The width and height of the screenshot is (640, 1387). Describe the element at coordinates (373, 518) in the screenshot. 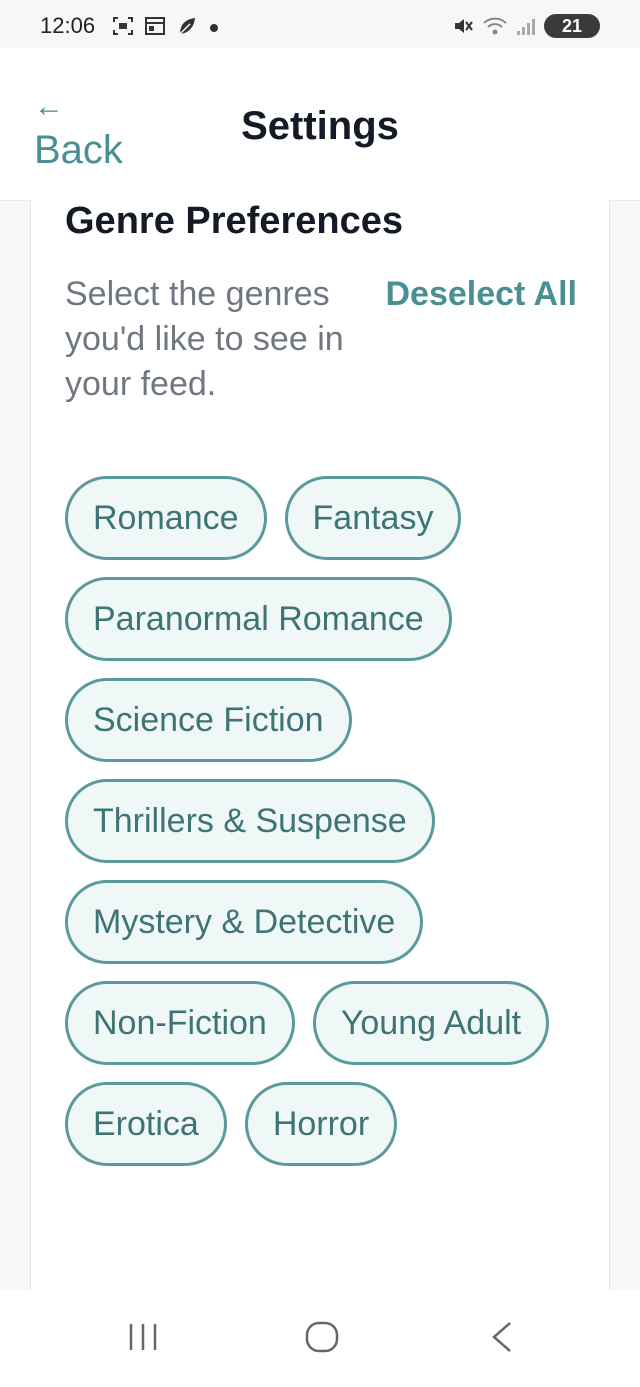

I see `genre-chip-fantasy: Fantasy` at that location.